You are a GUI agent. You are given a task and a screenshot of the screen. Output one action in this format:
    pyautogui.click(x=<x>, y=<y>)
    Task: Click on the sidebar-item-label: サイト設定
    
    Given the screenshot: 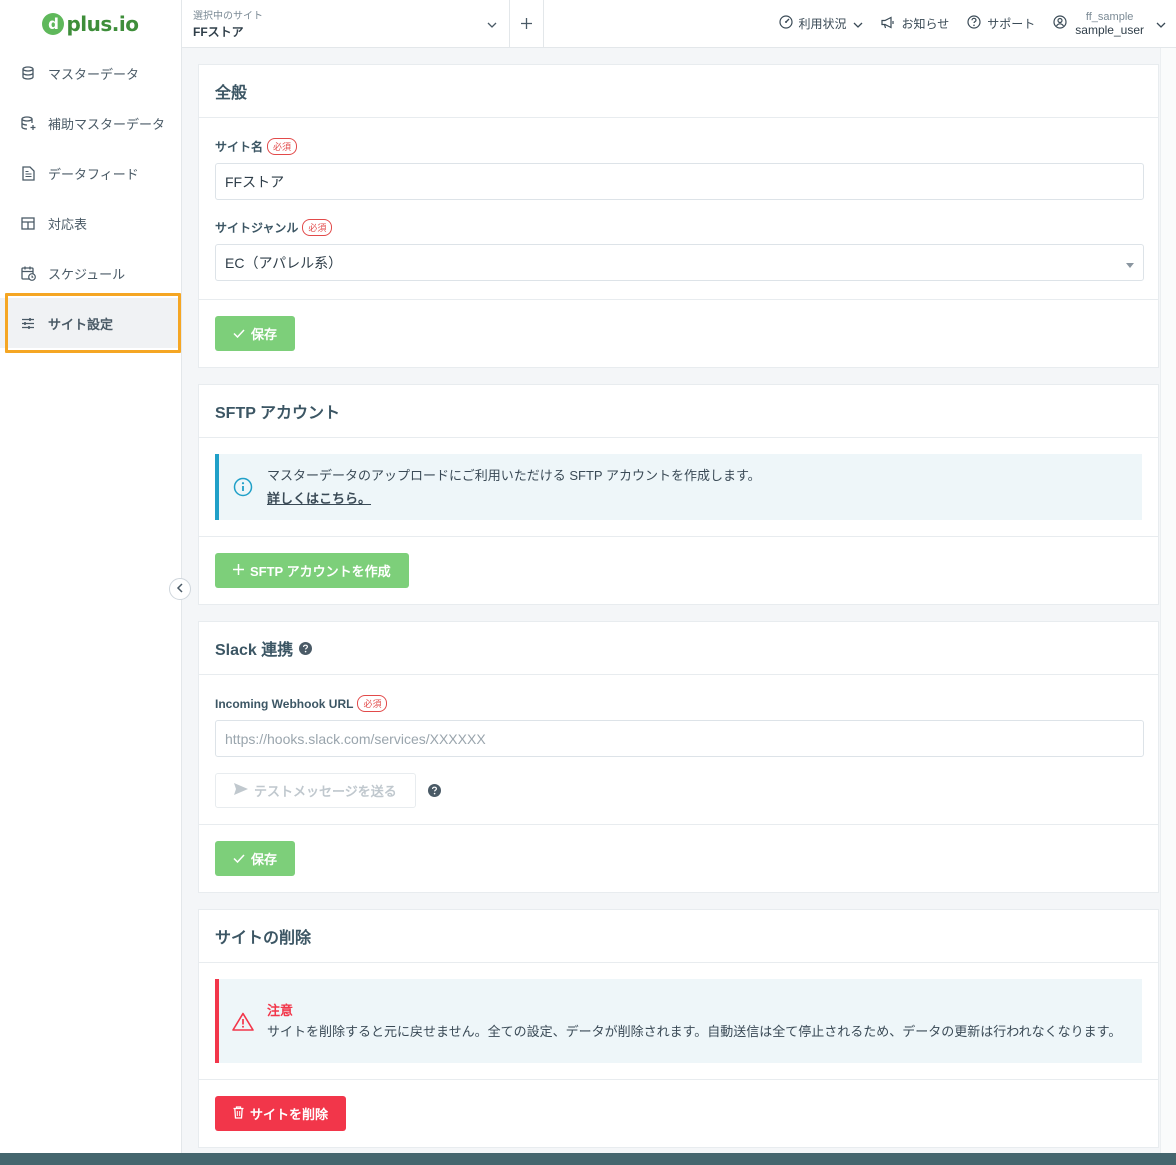 What is the action you would take?
    pyautogui.click(x=81, y=324)
    